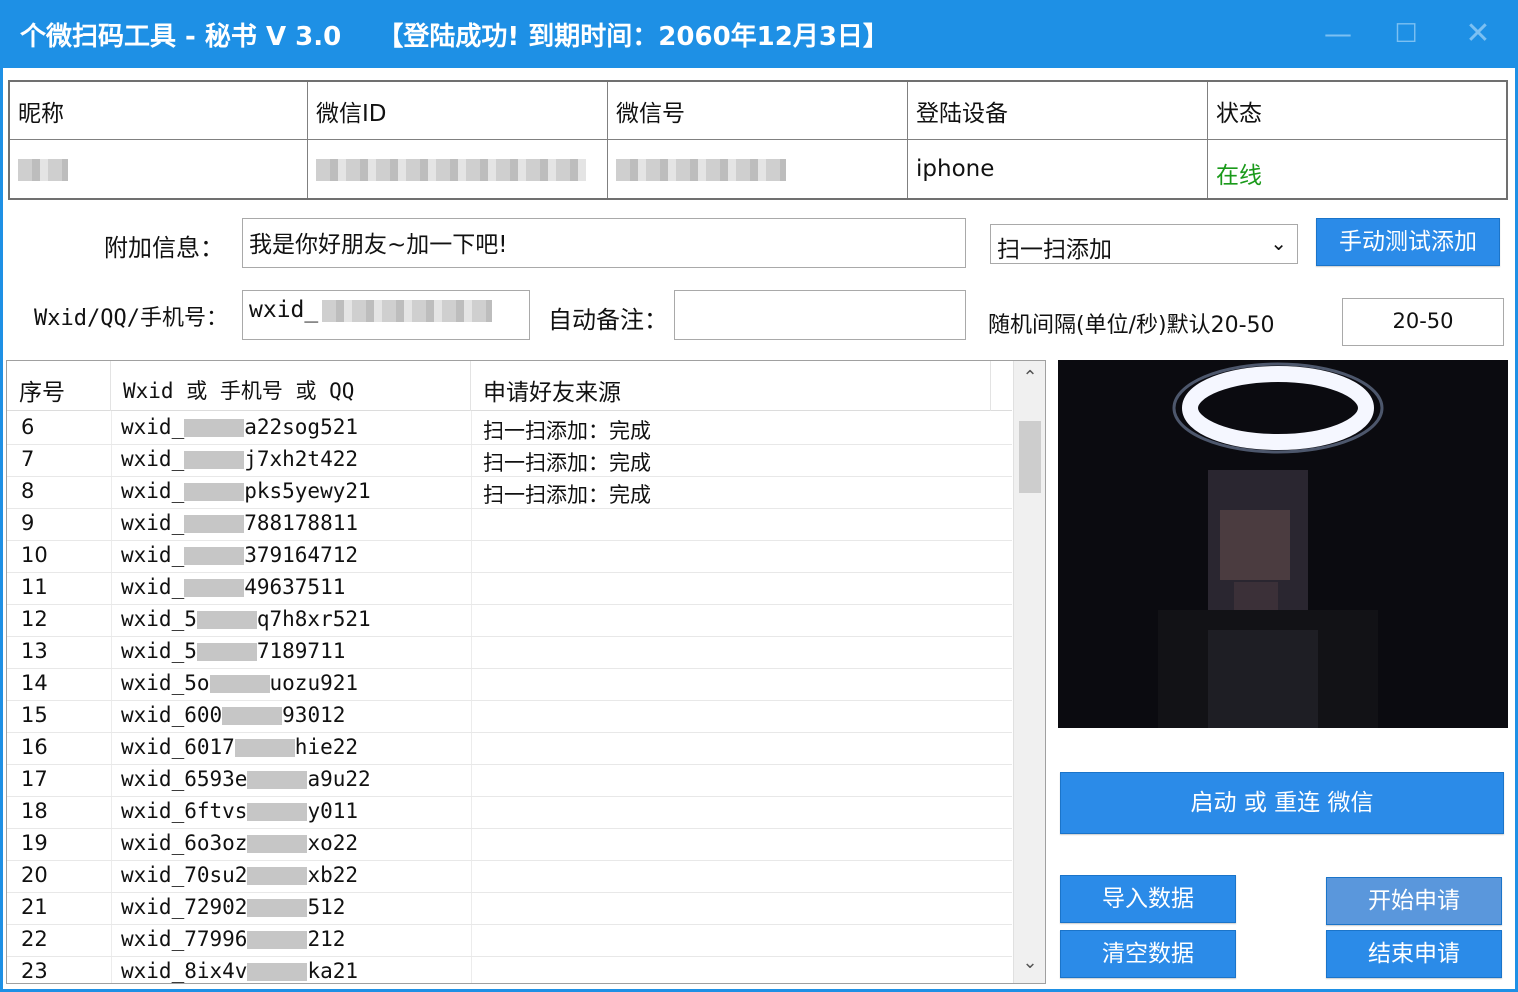 The image size is (1518, 992). Describe the element at coordinates (165, 683) in the screenshot. I see `row-wxid-prefix: wxid_5o` at that location.